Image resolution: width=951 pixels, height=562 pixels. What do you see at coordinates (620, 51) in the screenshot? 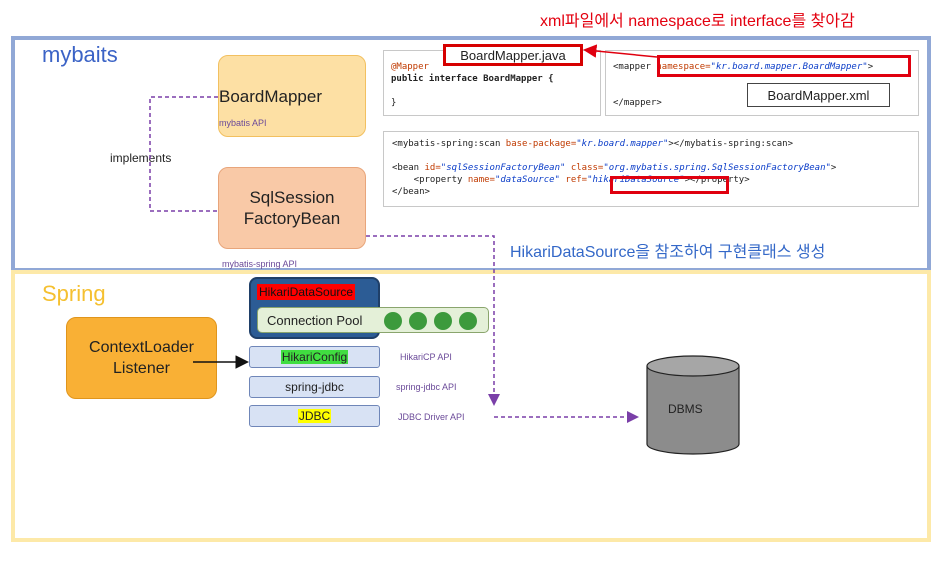
I see `namespace-to-interface-arrow` at bounding box center [620, 51].